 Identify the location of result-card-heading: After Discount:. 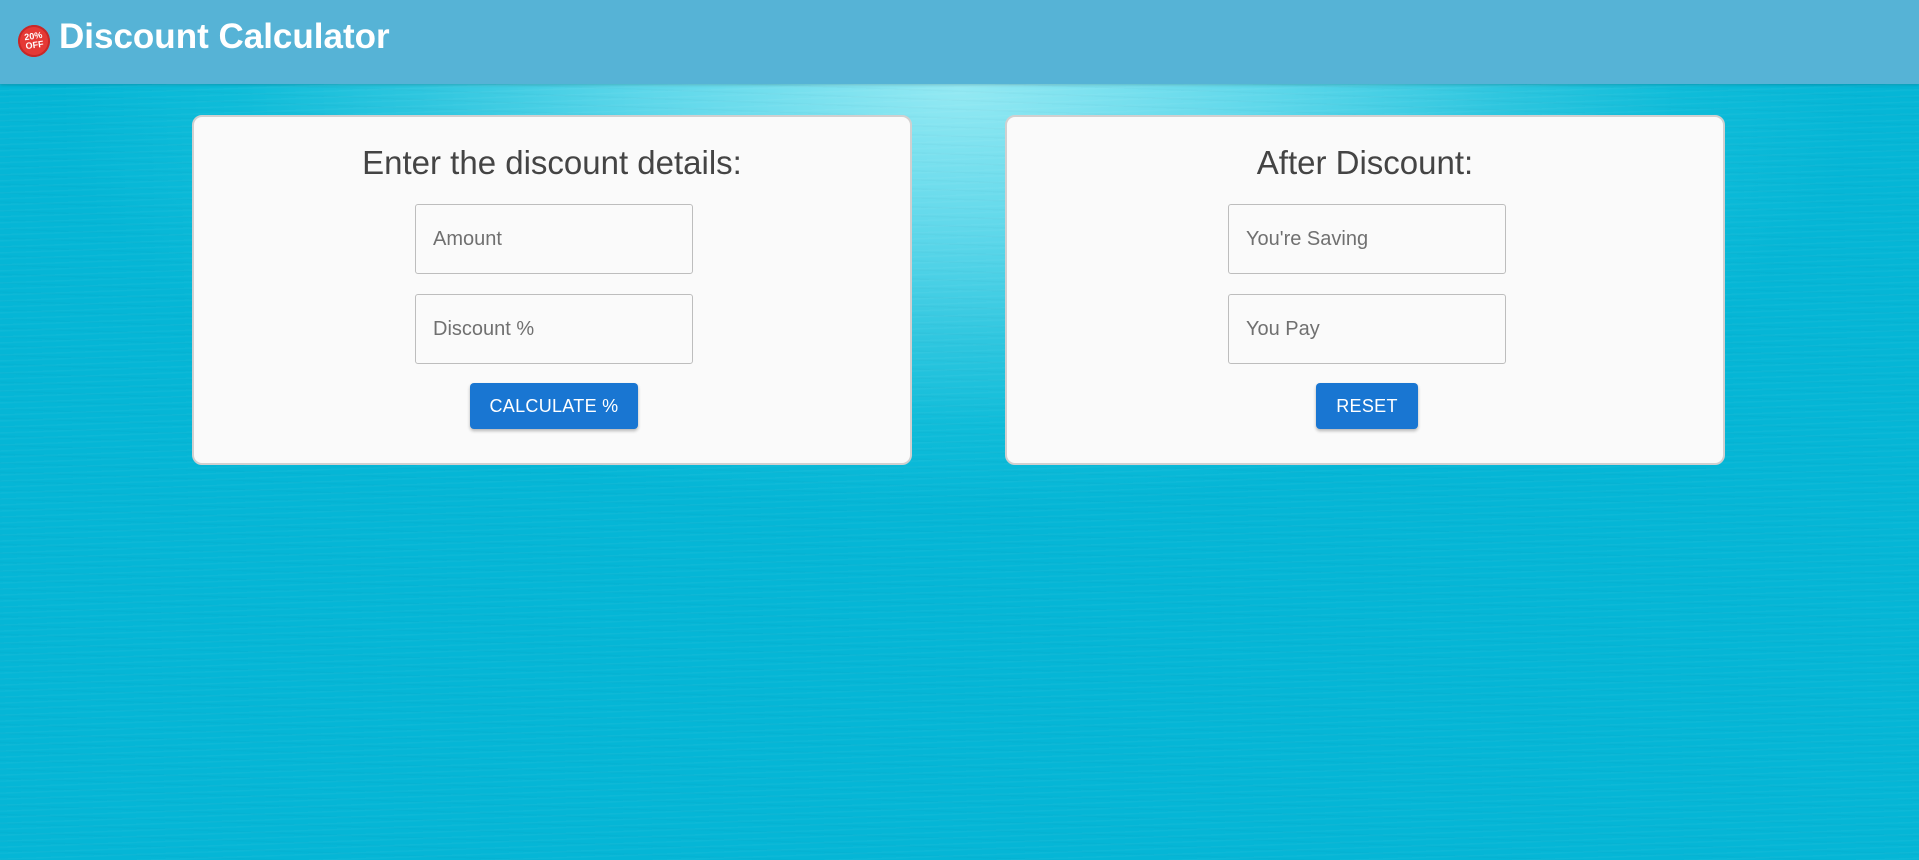
(1365, 162).